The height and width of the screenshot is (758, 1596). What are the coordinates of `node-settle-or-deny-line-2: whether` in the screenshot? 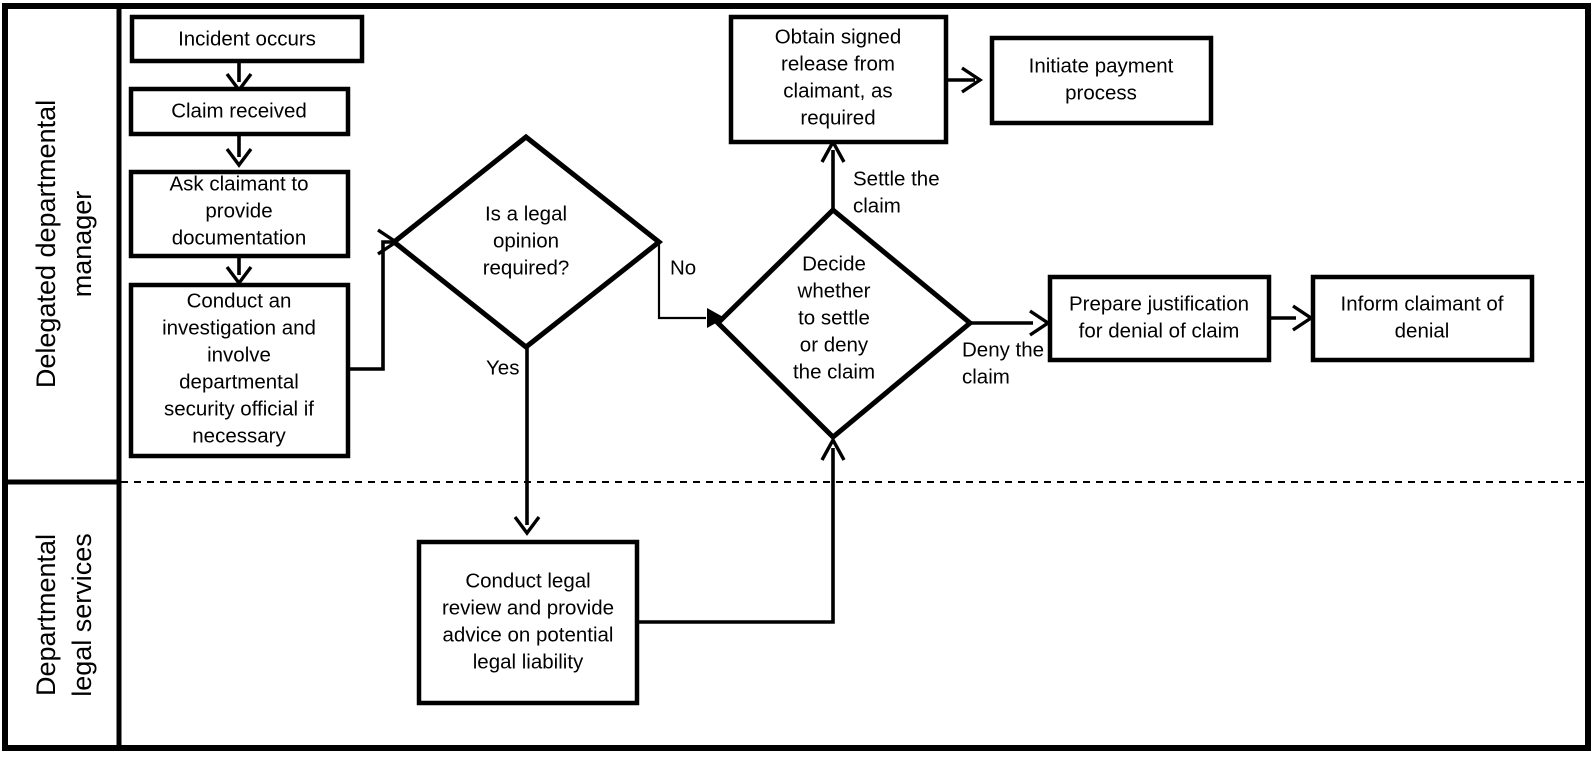 It's located at (834, 290).